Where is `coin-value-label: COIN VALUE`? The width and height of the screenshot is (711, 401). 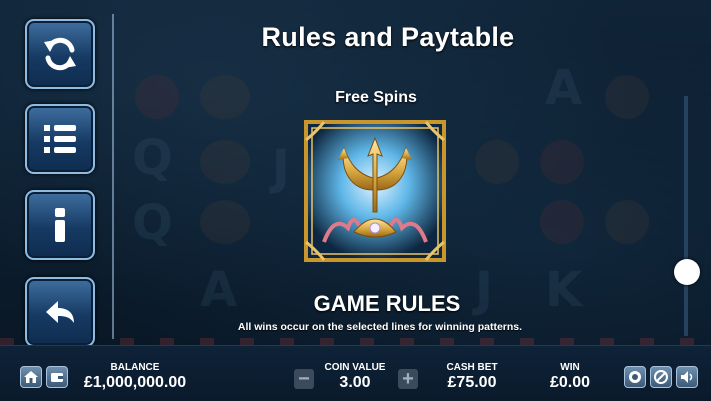
coin-value-label: COIN VALUE is located at coordinates (355, 367).